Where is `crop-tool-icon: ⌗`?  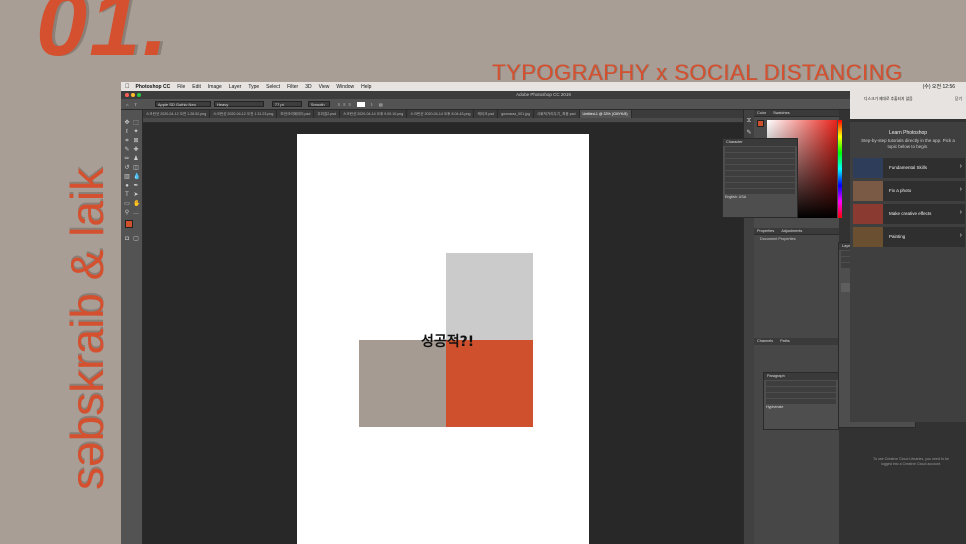
crop-tool-icon: ⌗ is located at coordinates (127, 141).